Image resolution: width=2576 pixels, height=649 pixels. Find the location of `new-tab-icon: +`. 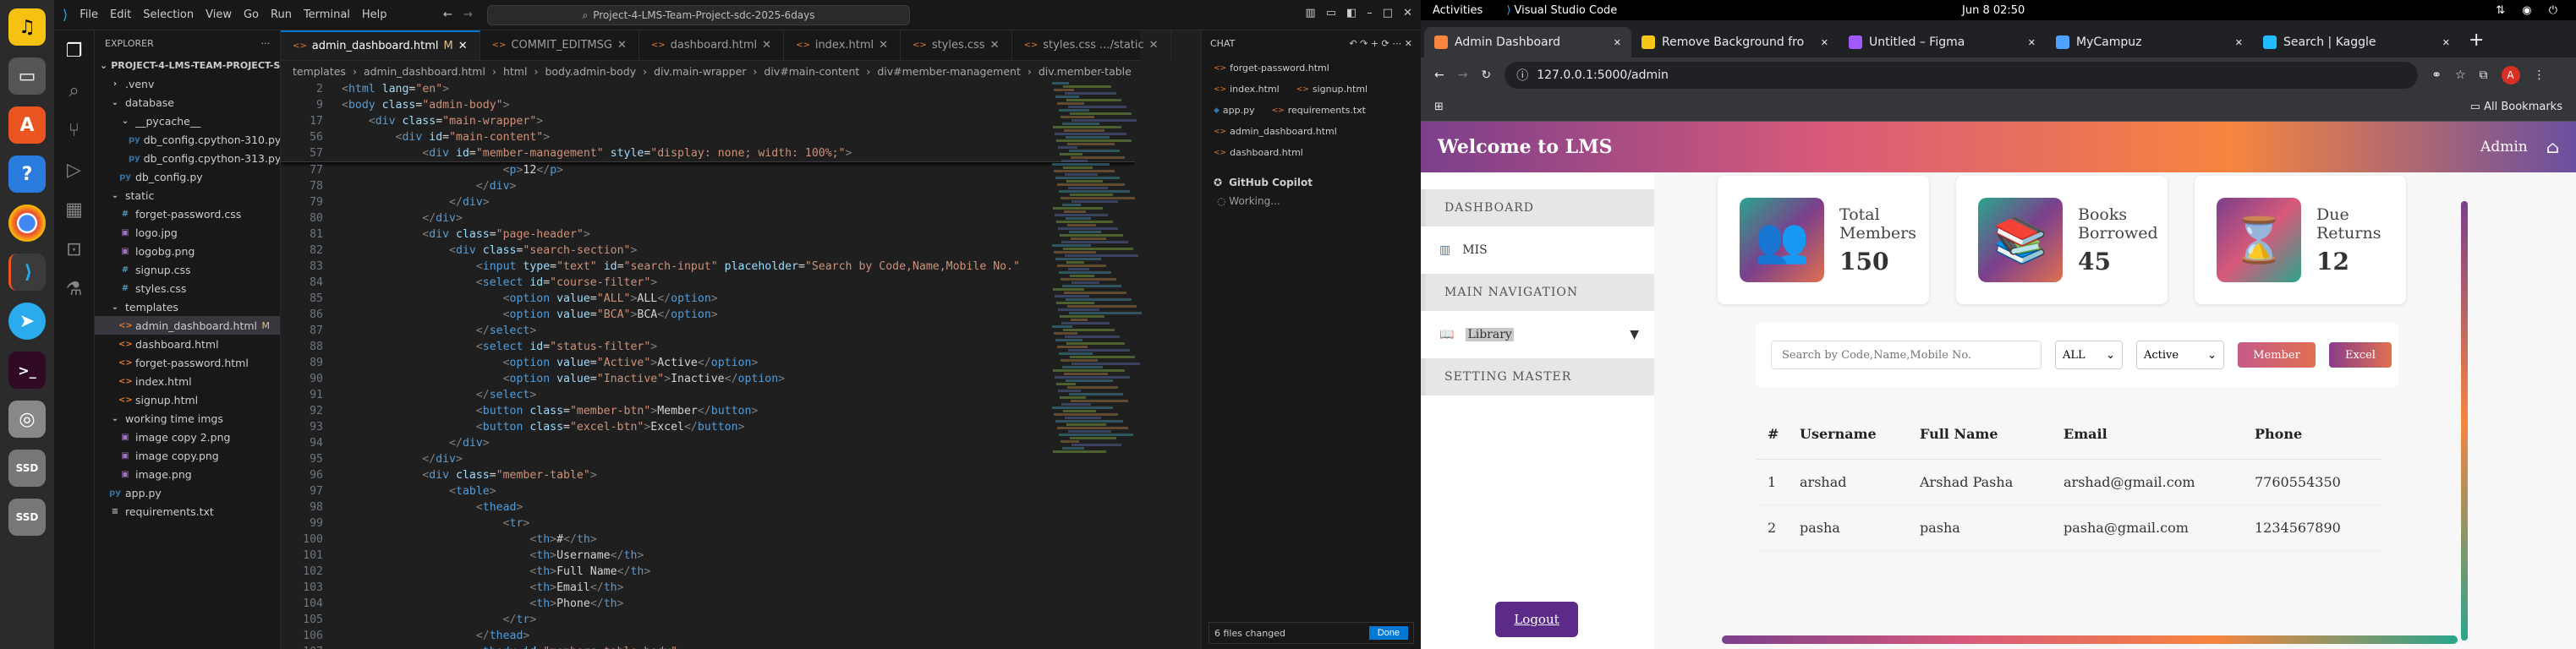

new-tab-icon: + is located at coordinates (2476, 41).